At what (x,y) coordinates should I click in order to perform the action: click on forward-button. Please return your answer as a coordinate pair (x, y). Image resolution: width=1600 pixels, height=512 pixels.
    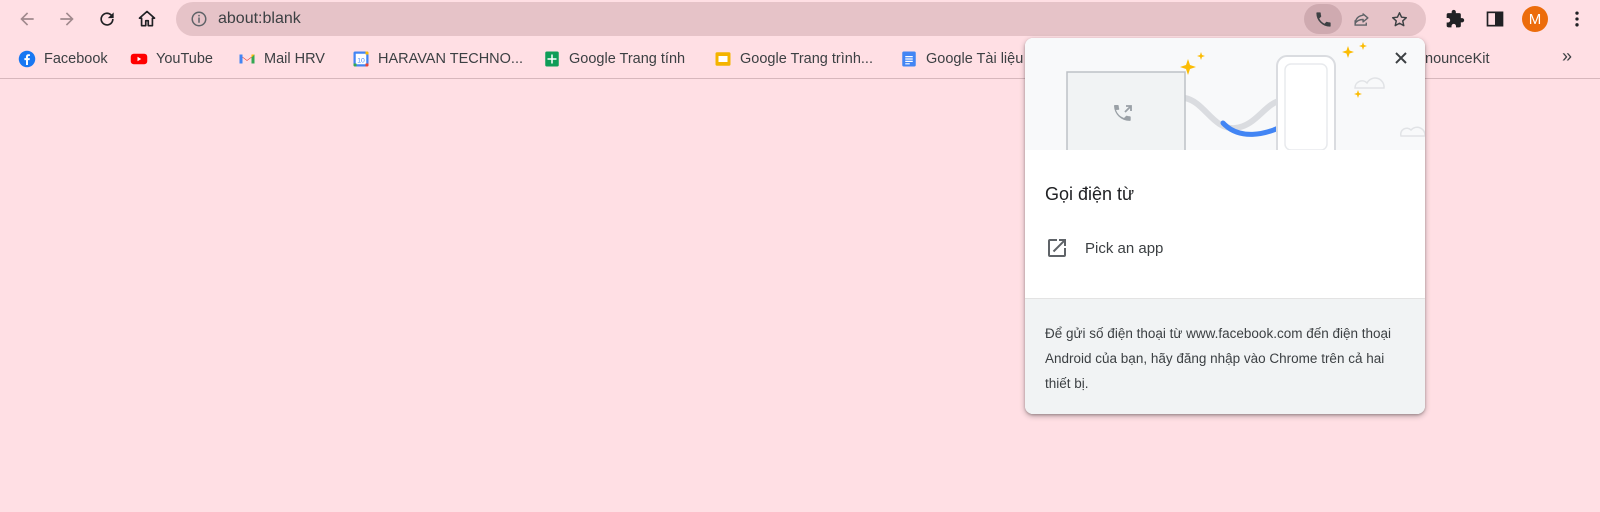
    Looking at the image, I should click on (67, 19).